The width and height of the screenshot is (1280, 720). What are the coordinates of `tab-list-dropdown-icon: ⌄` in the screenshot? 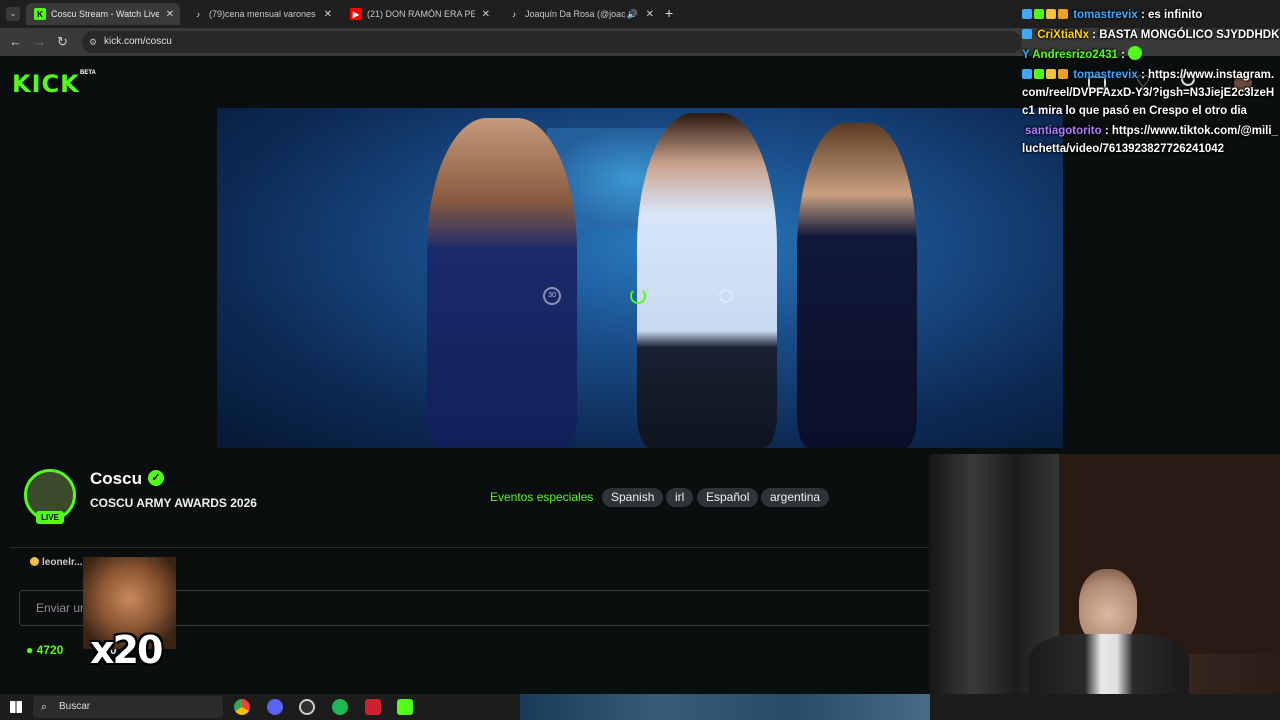 It's located at (13, 14).